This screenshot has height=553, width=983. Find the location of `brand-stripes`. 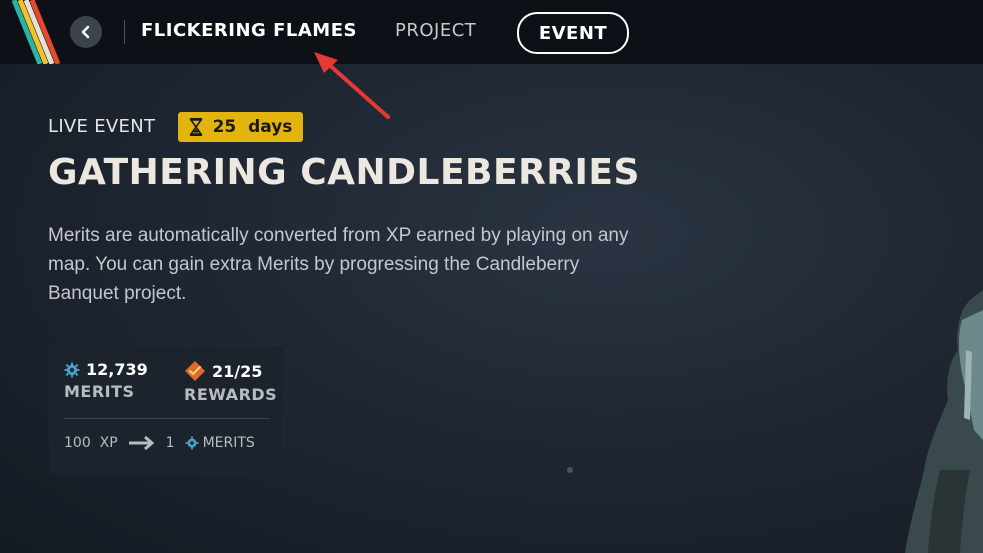

brand-stripes is located at coordinates (36, 32).